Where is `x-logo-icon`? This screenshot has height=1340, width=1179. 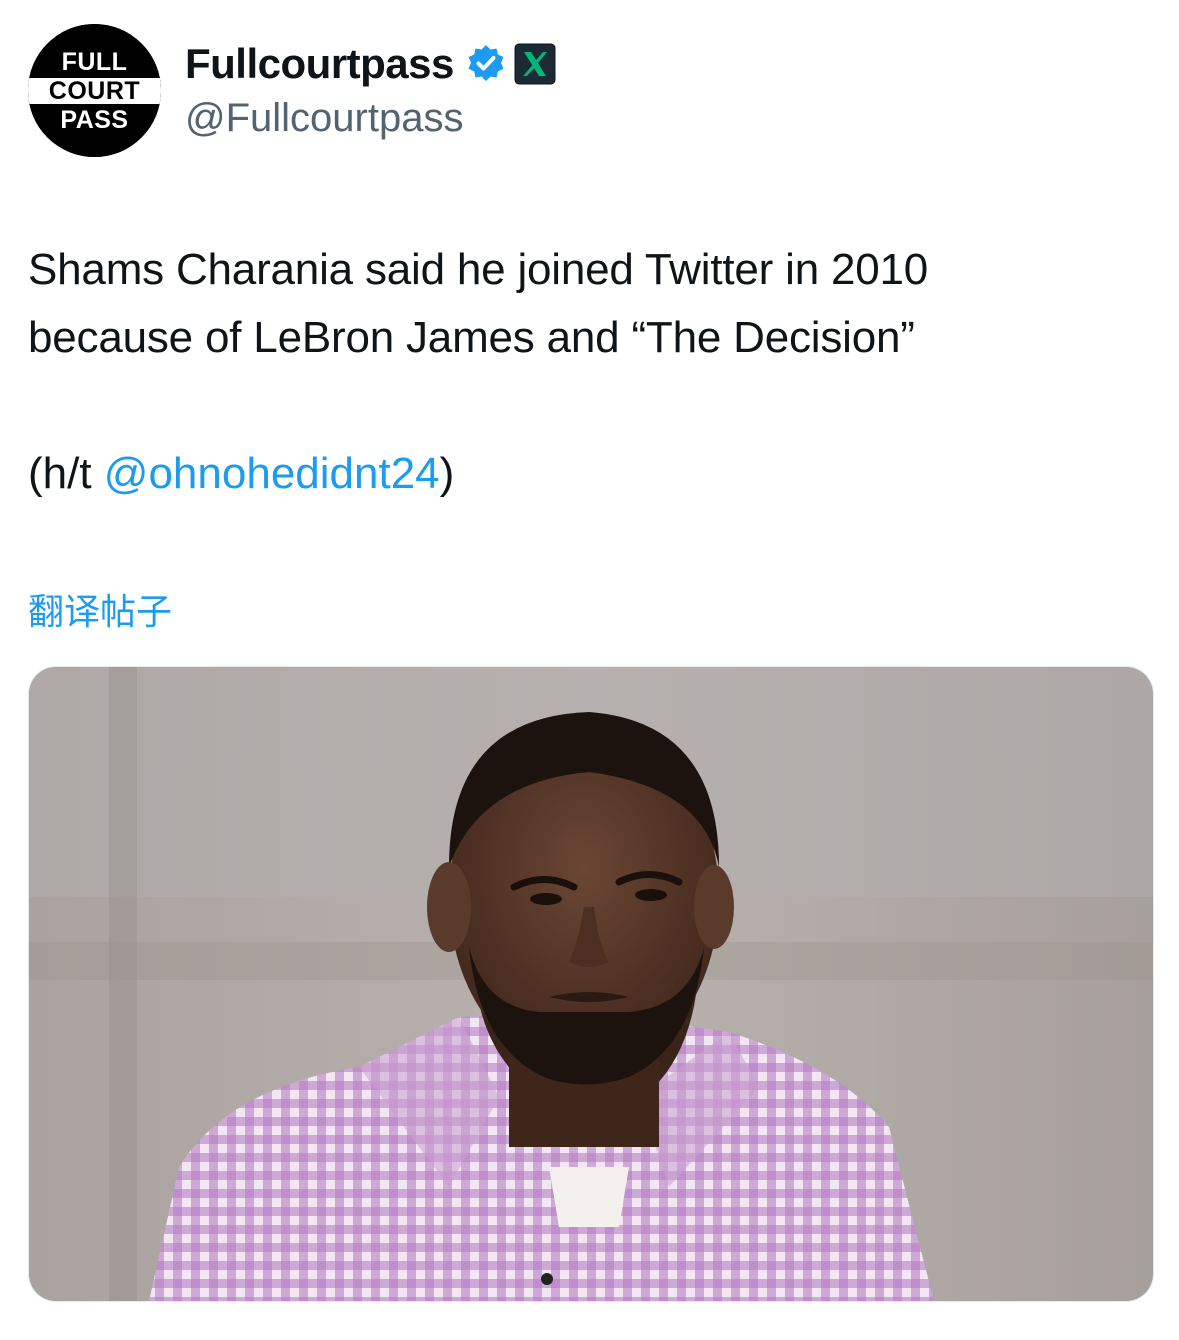 x-logo-icon is located at coordinates (535, 64).